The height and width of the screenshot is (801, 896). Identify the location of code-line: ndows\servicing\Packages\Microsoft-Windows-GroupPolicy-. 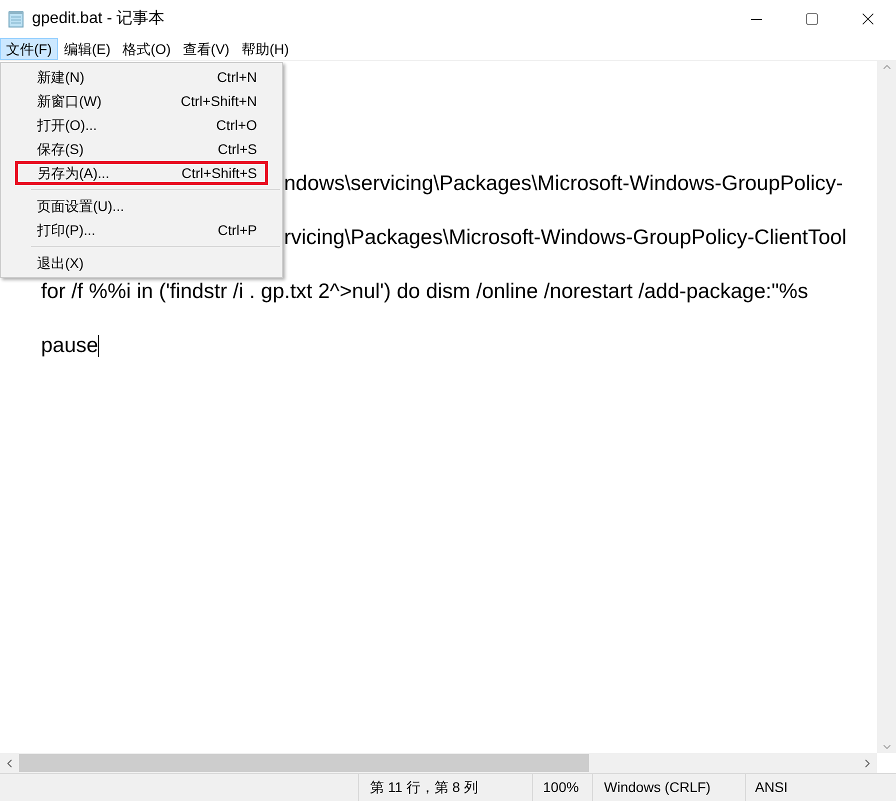
(564, 184).